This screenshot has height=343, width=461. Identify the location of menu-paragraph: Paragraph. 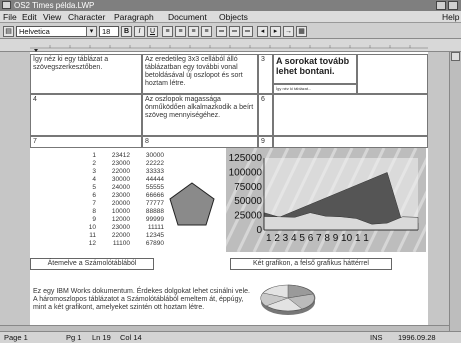
(134, 17).